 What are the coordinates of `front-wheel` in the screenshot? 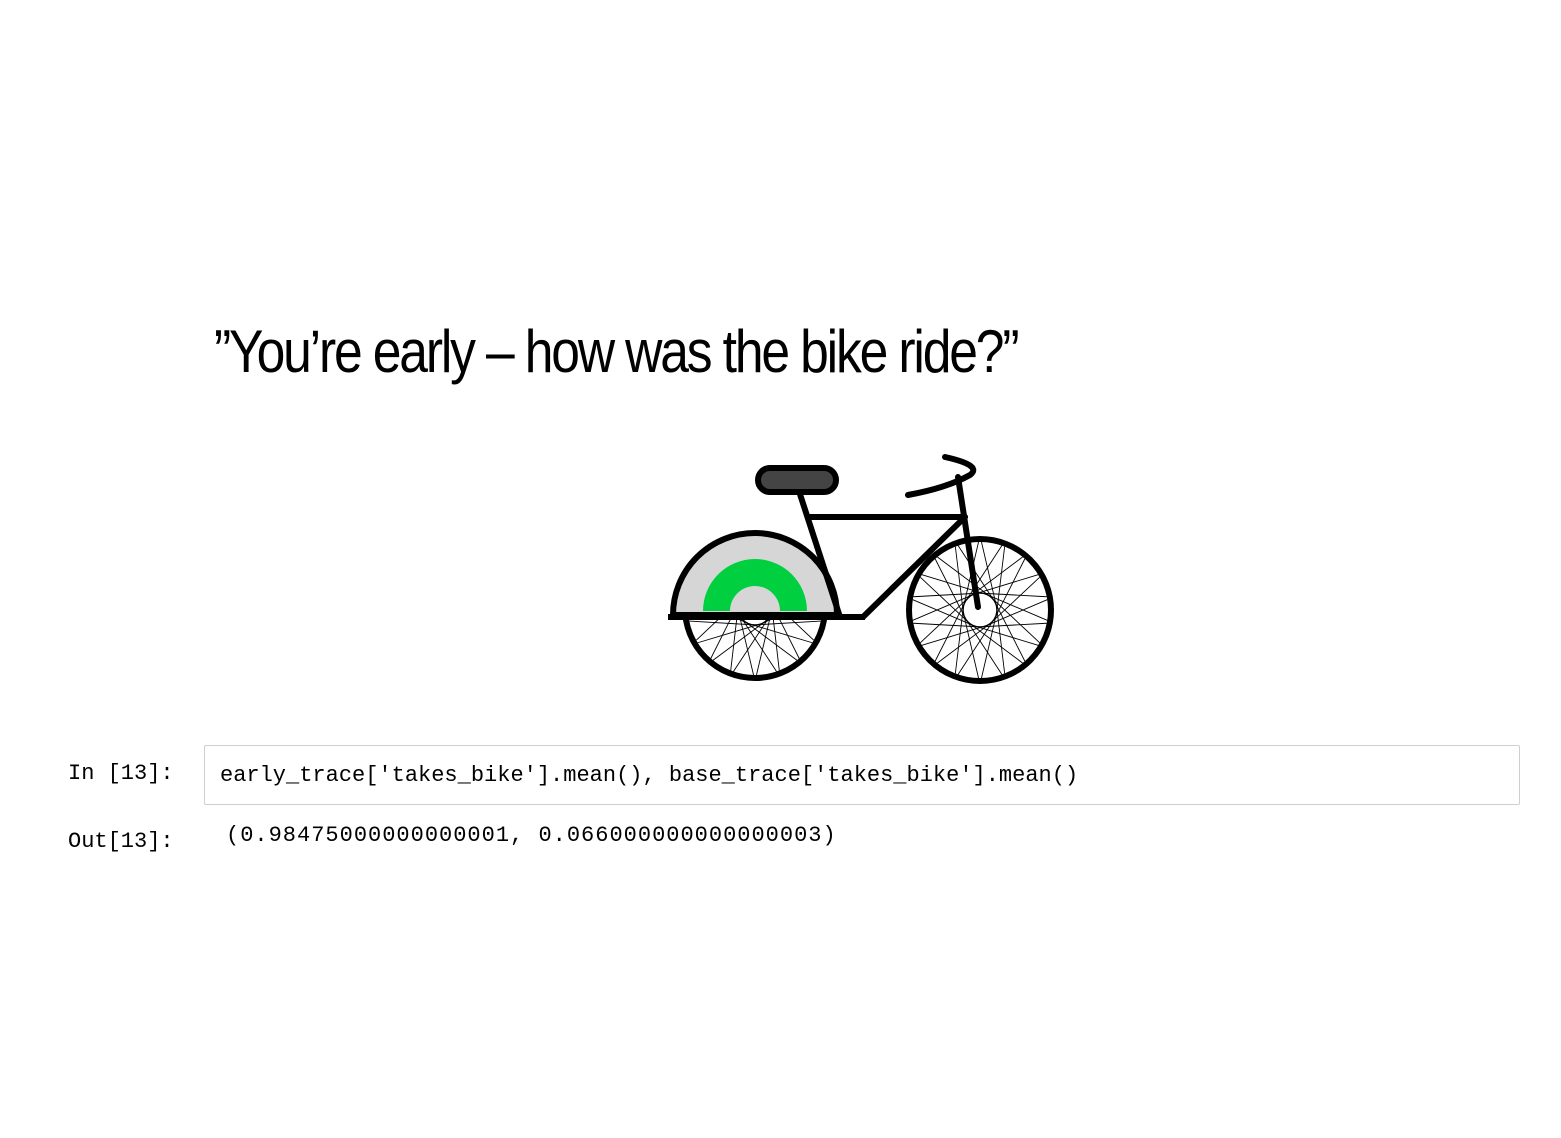 It's located at (980, 610).